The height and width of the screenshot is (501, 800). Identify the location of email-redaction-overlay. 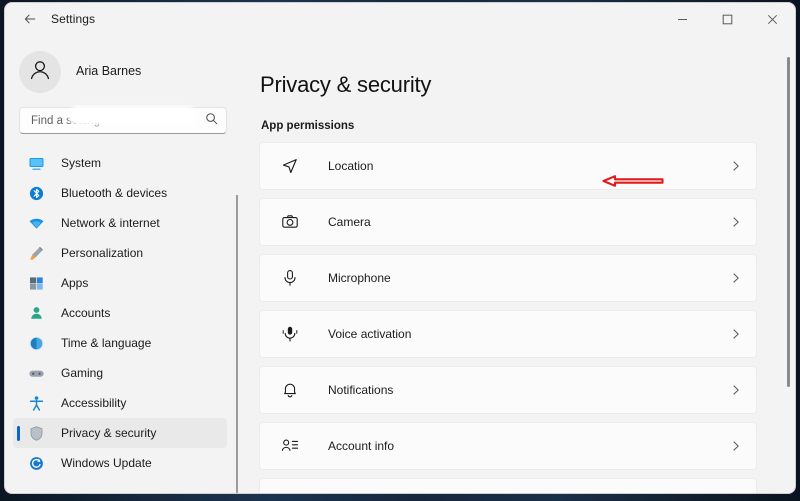
(132, 115).